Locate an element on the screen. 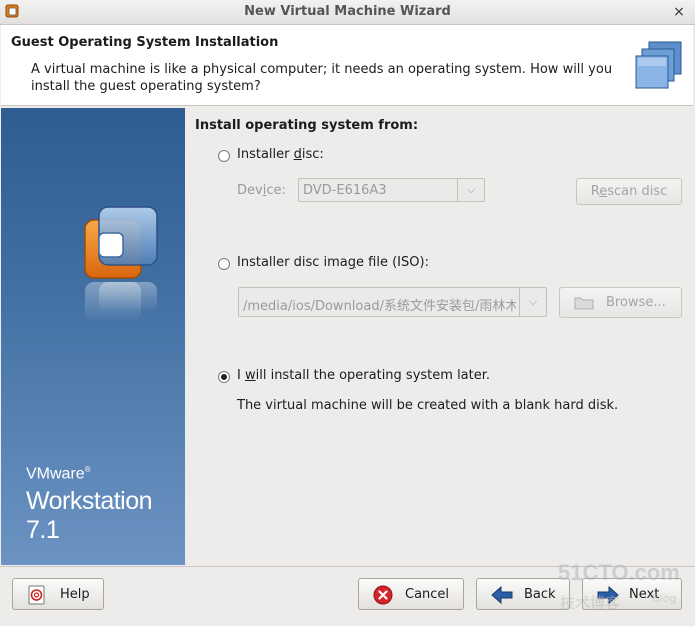 This screenshot has width=695, height=626. rescan-disc-button: Rescan disc is located at coordinates (629, 191).